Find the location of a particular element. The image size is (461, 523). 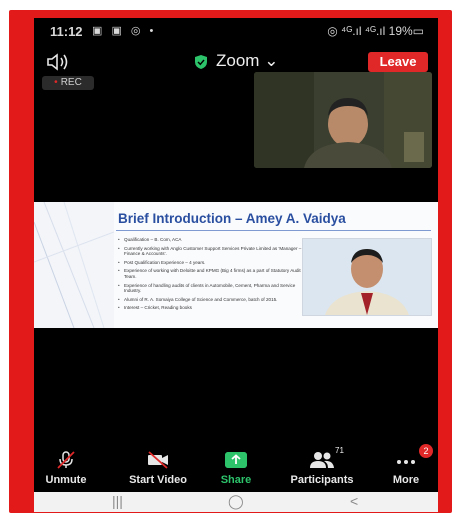

speaker-icon is located at coordinates (58, 62).